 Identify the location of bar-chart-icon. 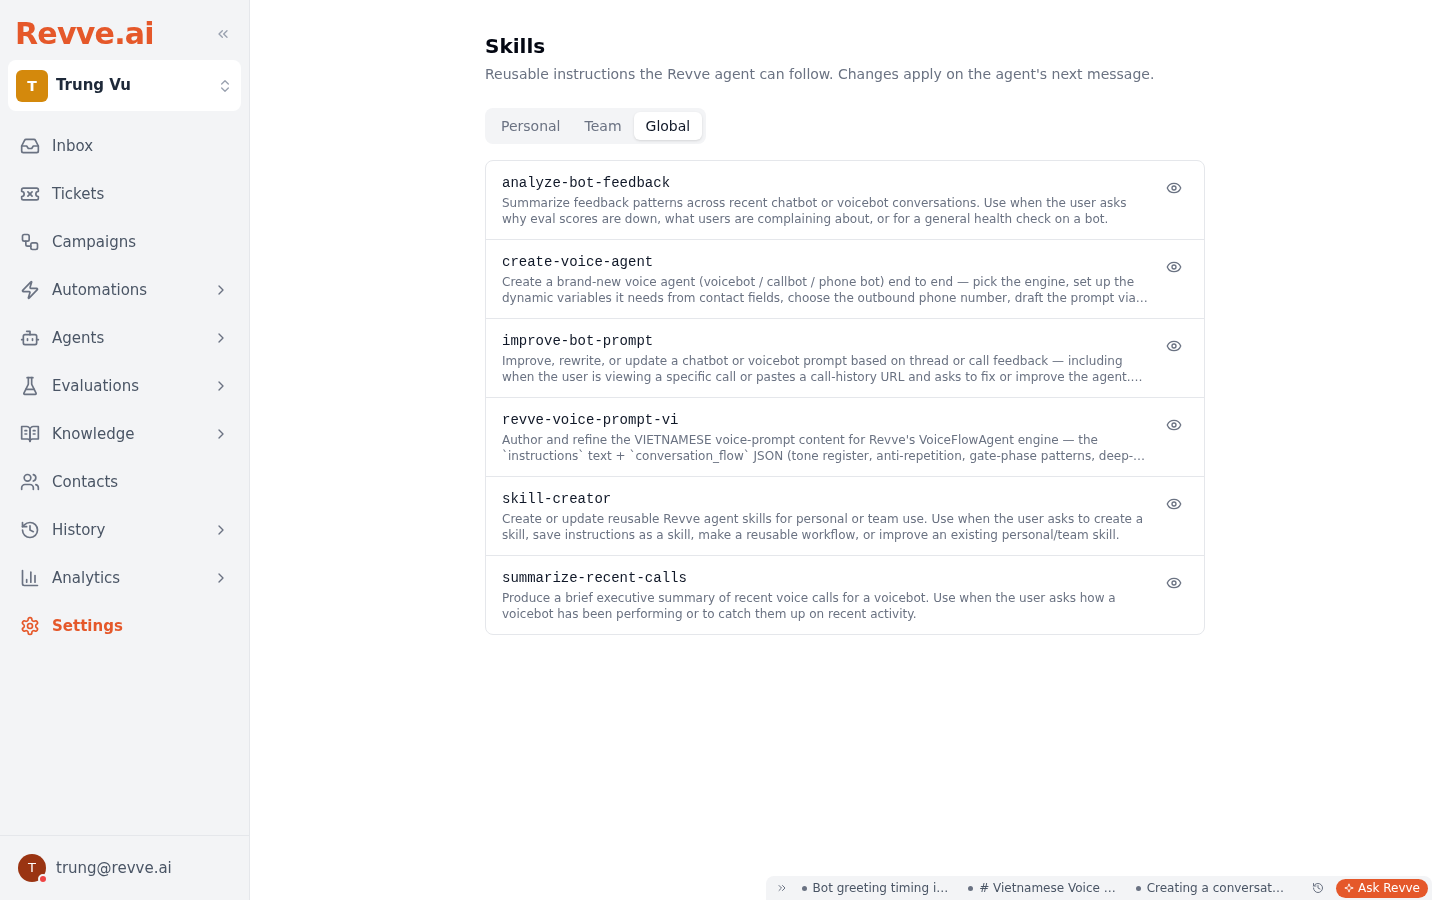
(30, 578).